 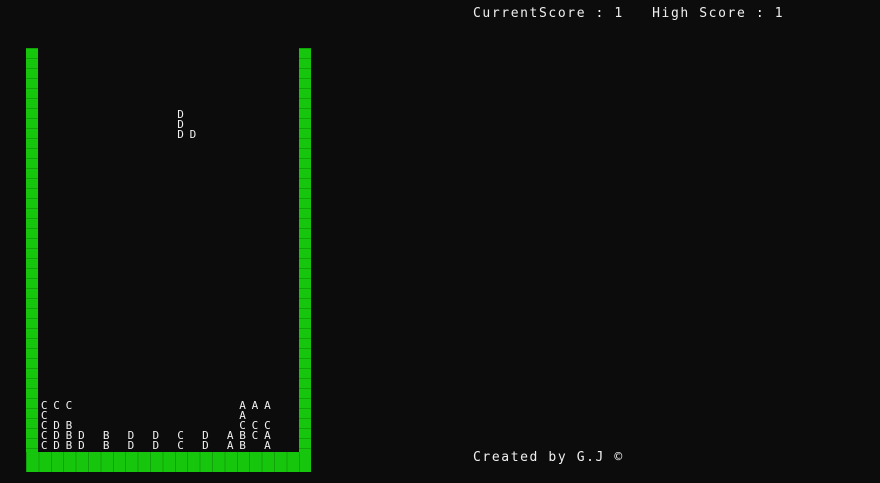 I want to click on stack-block-4-0: C, so click(x=44, y=445).